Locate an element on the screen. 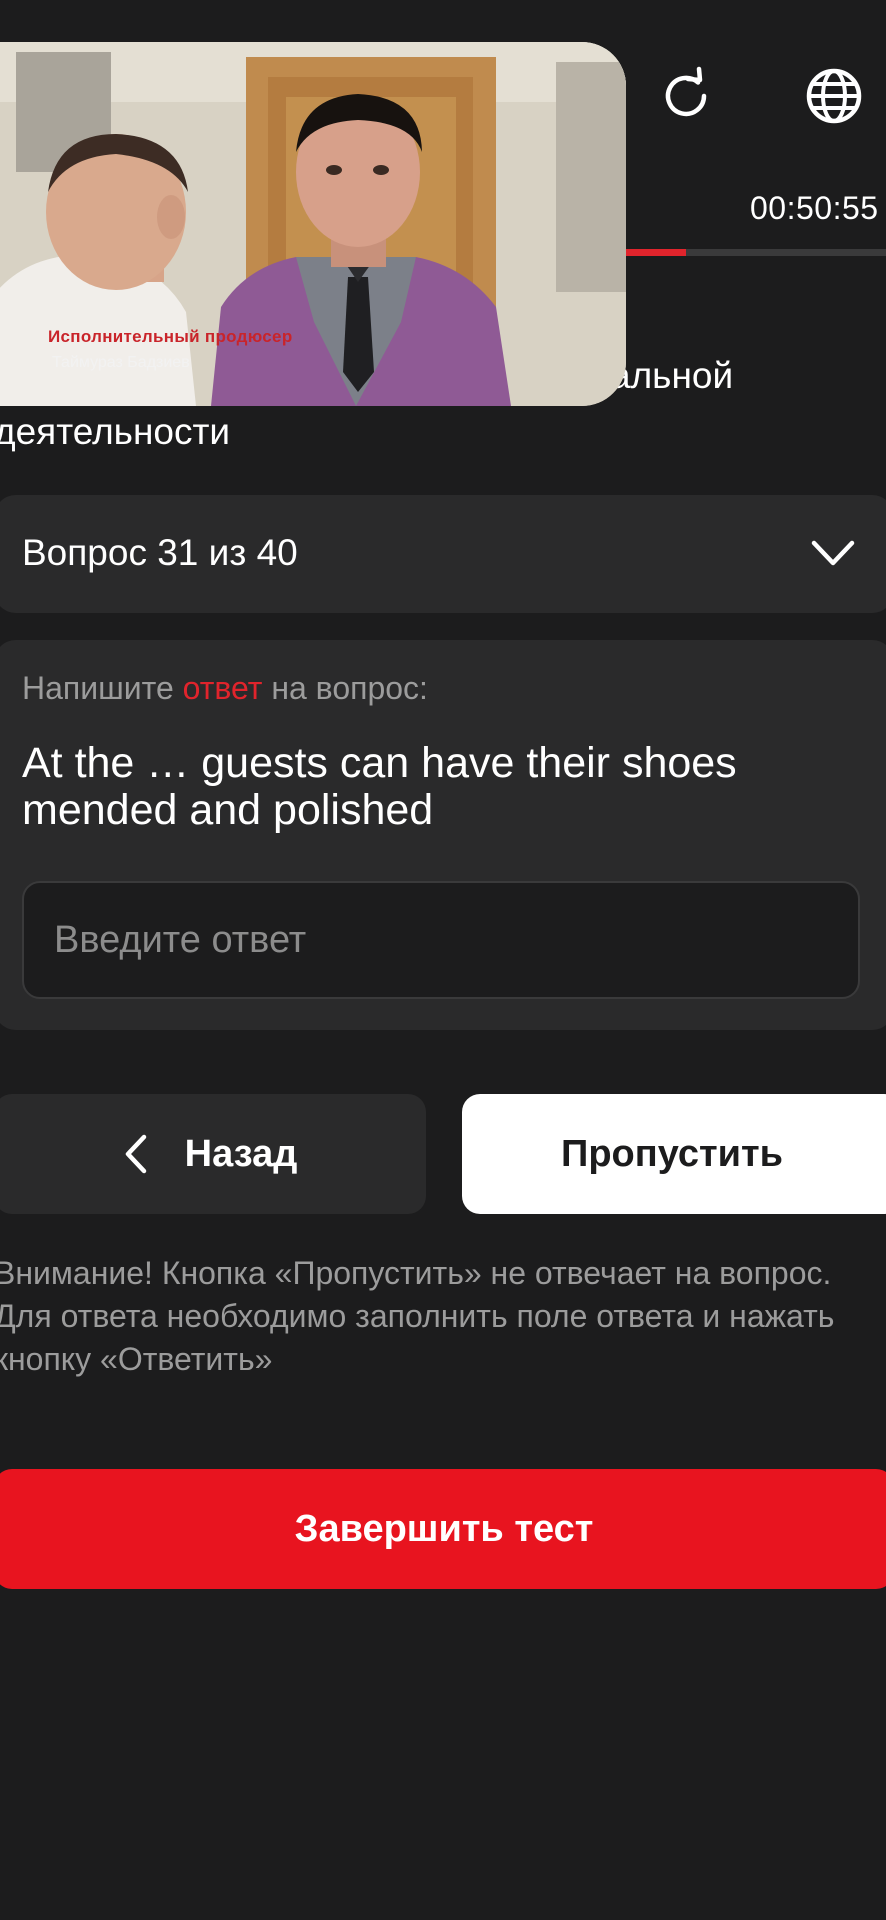  finish-test-button-label: Завершить тест is located at coordinates (444, 1528).